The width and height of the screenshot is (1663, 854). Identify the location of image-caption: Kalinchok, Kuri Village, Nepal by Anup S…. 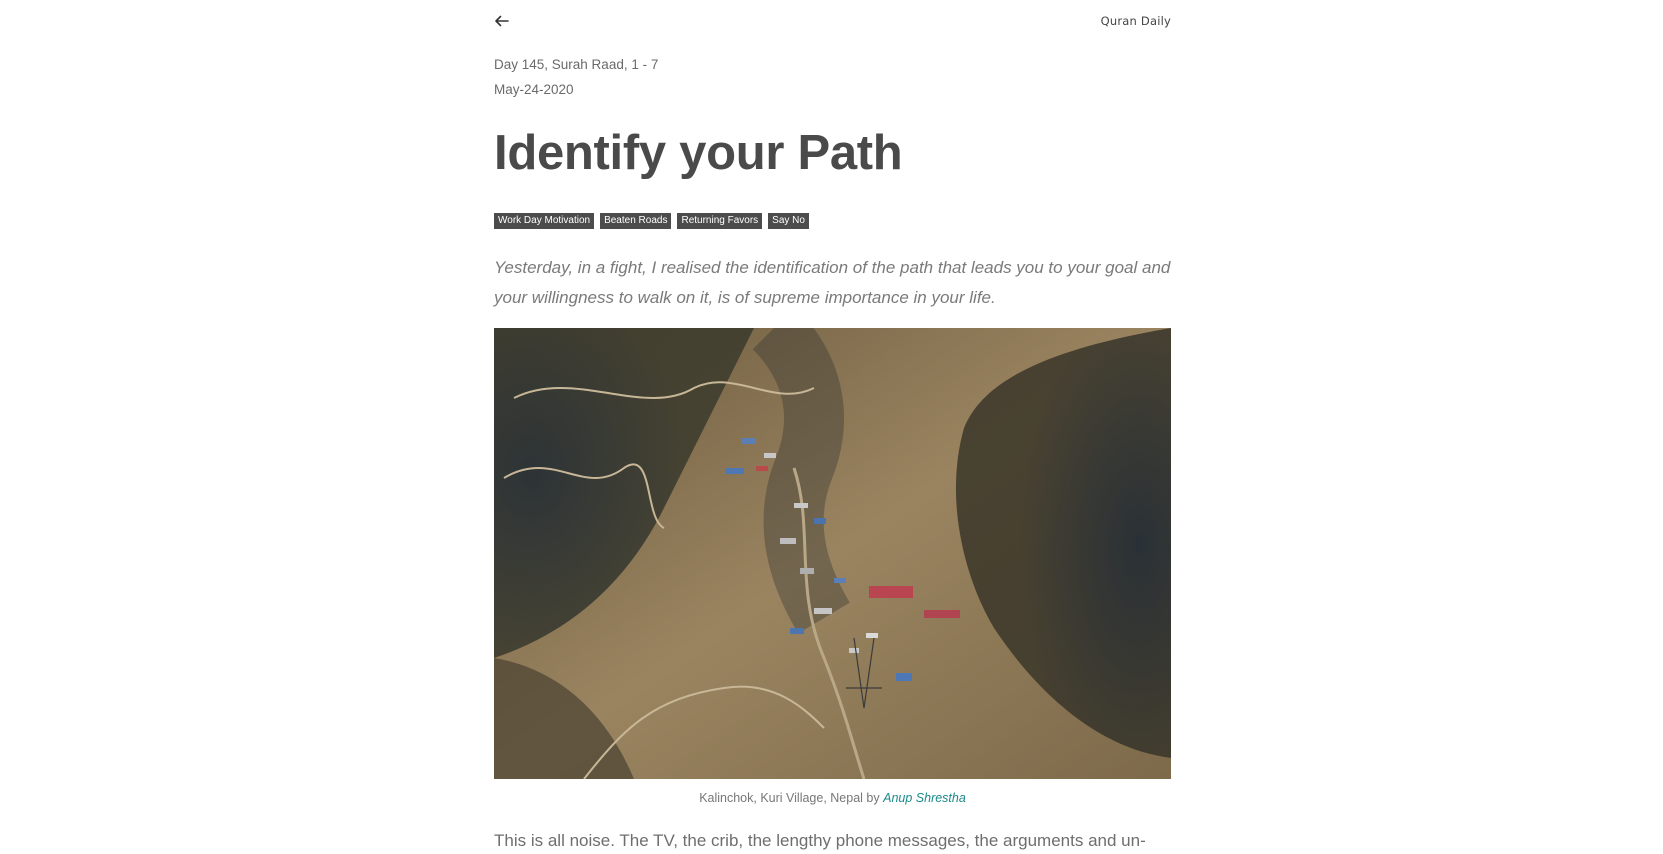
(832, 798).